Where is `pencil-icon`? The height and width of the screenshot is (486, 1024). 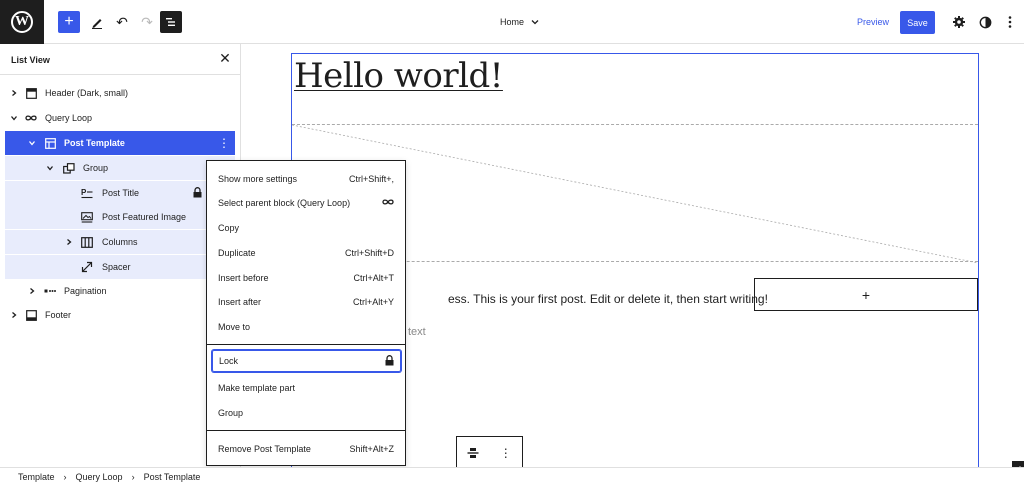
pencil-icon is located at coordinates (97, 24).